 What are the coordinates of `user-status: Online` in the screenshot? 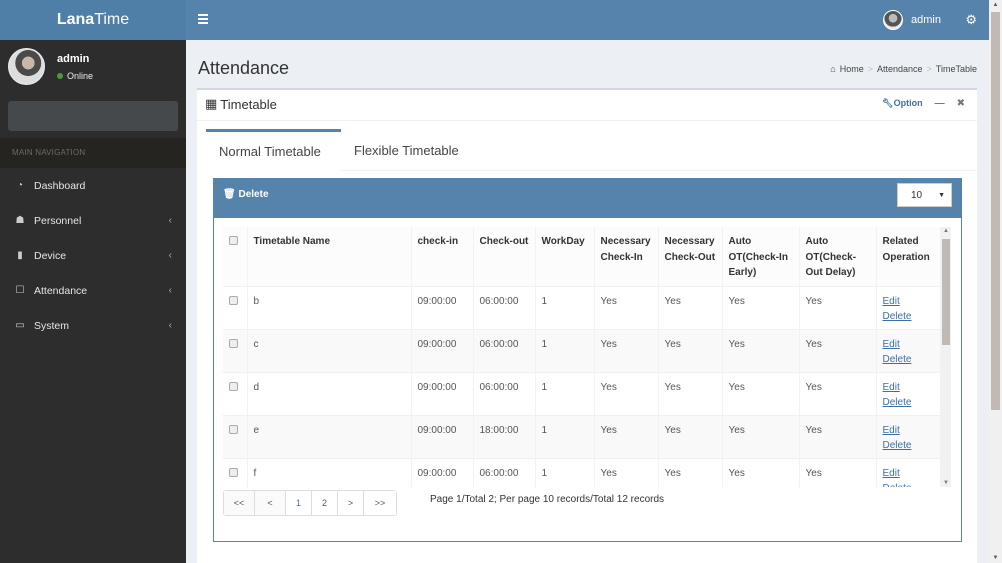 It's located at (75, 76).